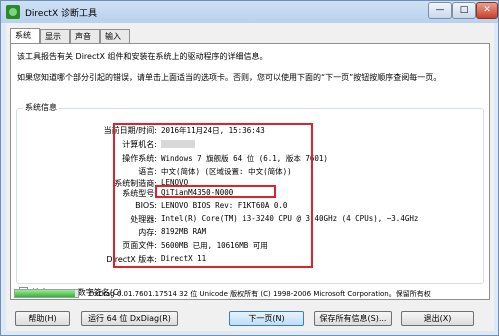 Image resolution: width=499 pixels, height=336 pixels. I want to click on title-bar: DirectX 诊断工具 — □ ✕, so click(249, 12).